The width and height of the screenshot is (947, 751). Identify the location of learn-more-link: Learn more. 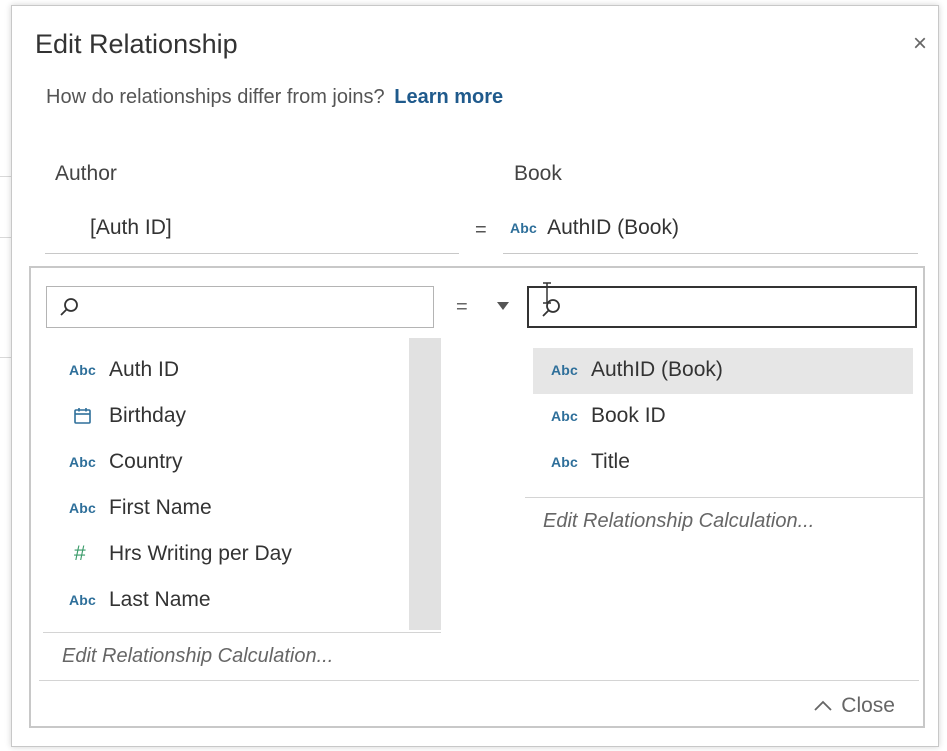
(448, 97).